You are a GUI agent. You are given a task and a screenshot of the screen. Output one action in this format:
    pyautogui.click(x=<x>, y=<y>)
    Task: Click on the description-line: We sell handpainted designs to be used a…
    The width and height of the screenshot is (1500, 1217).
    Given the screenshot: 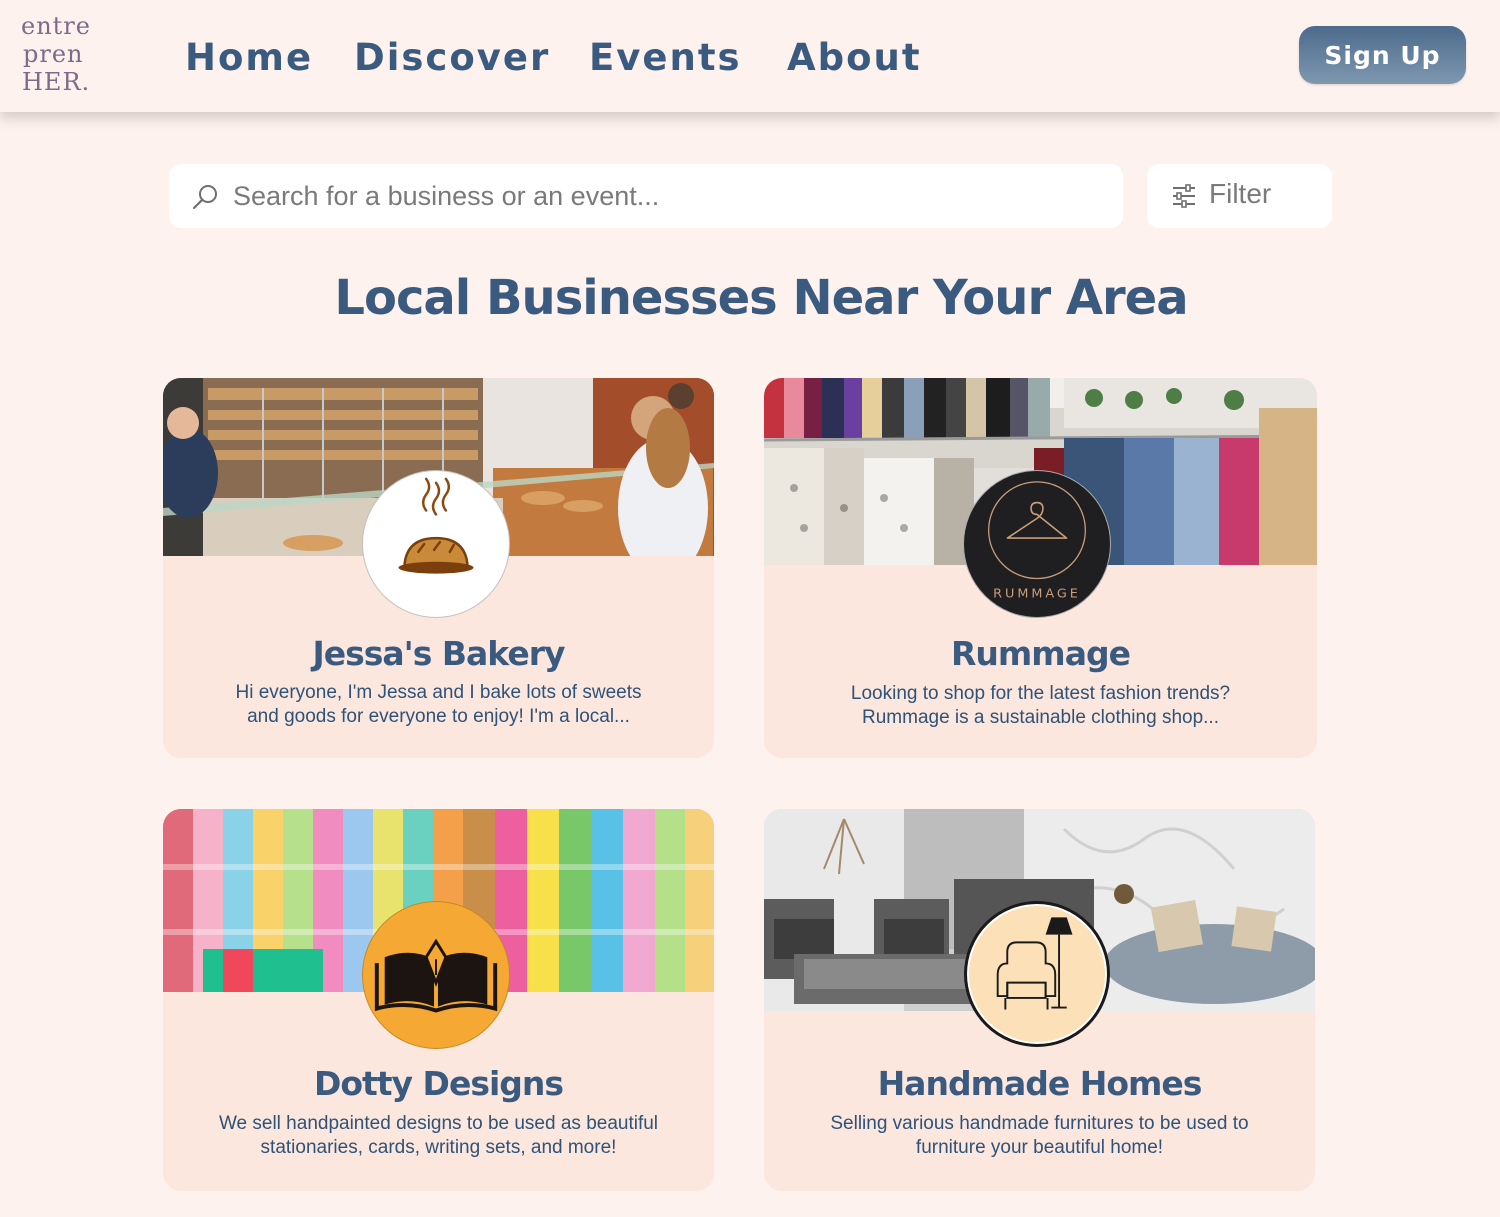 What is the action you would take?
    pyautogui.click(x=438, y=1123)
    